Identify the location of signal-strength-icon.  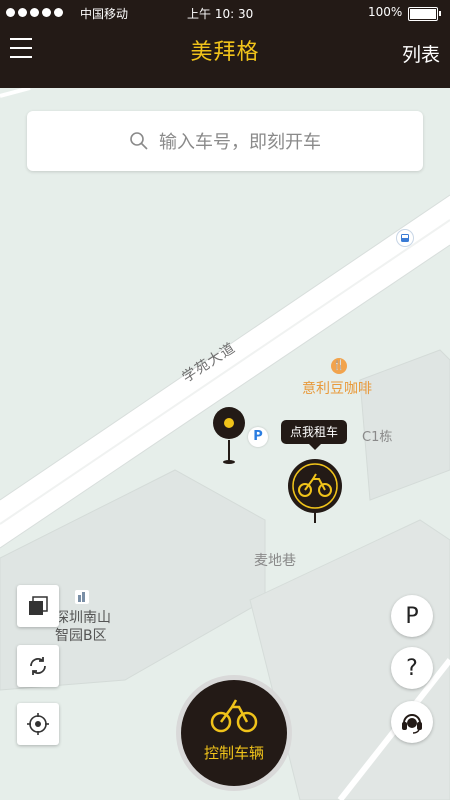
(34, 12).